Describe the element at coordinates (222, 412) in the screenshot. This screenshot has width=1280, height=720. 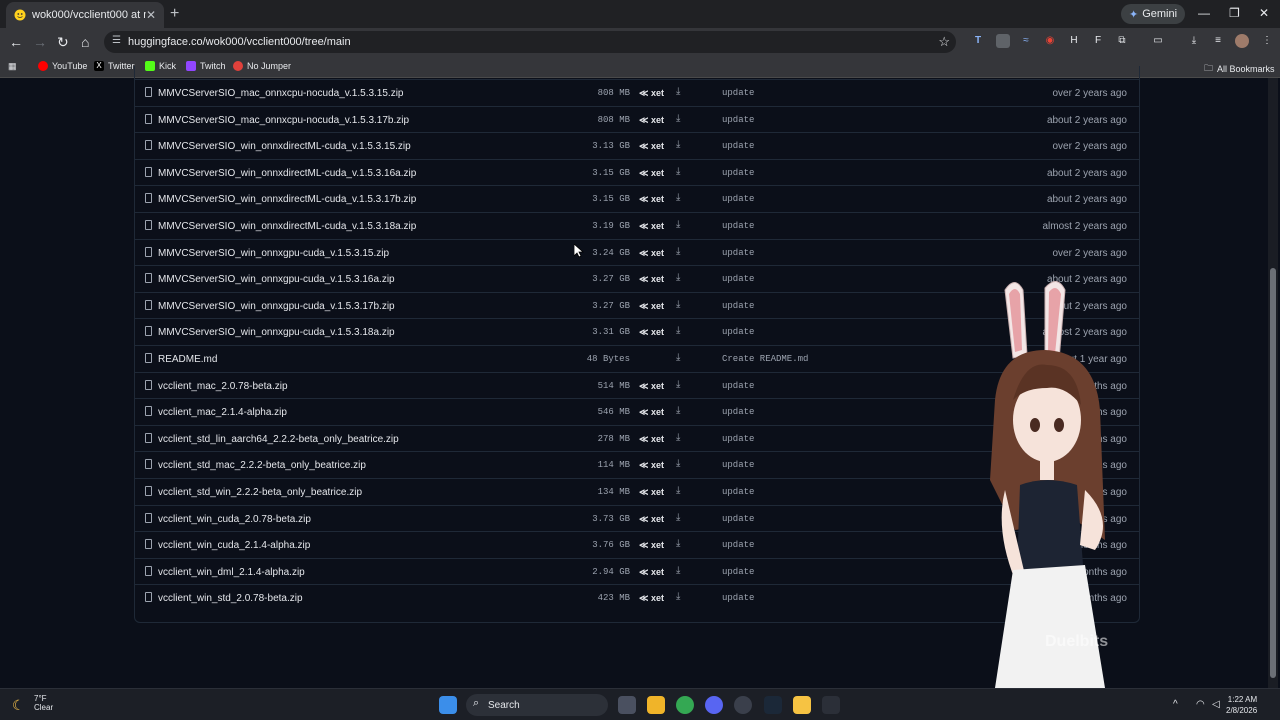
I see `file-name-link: vcclient_mac_2.1.4-alpha.zip` at that location.